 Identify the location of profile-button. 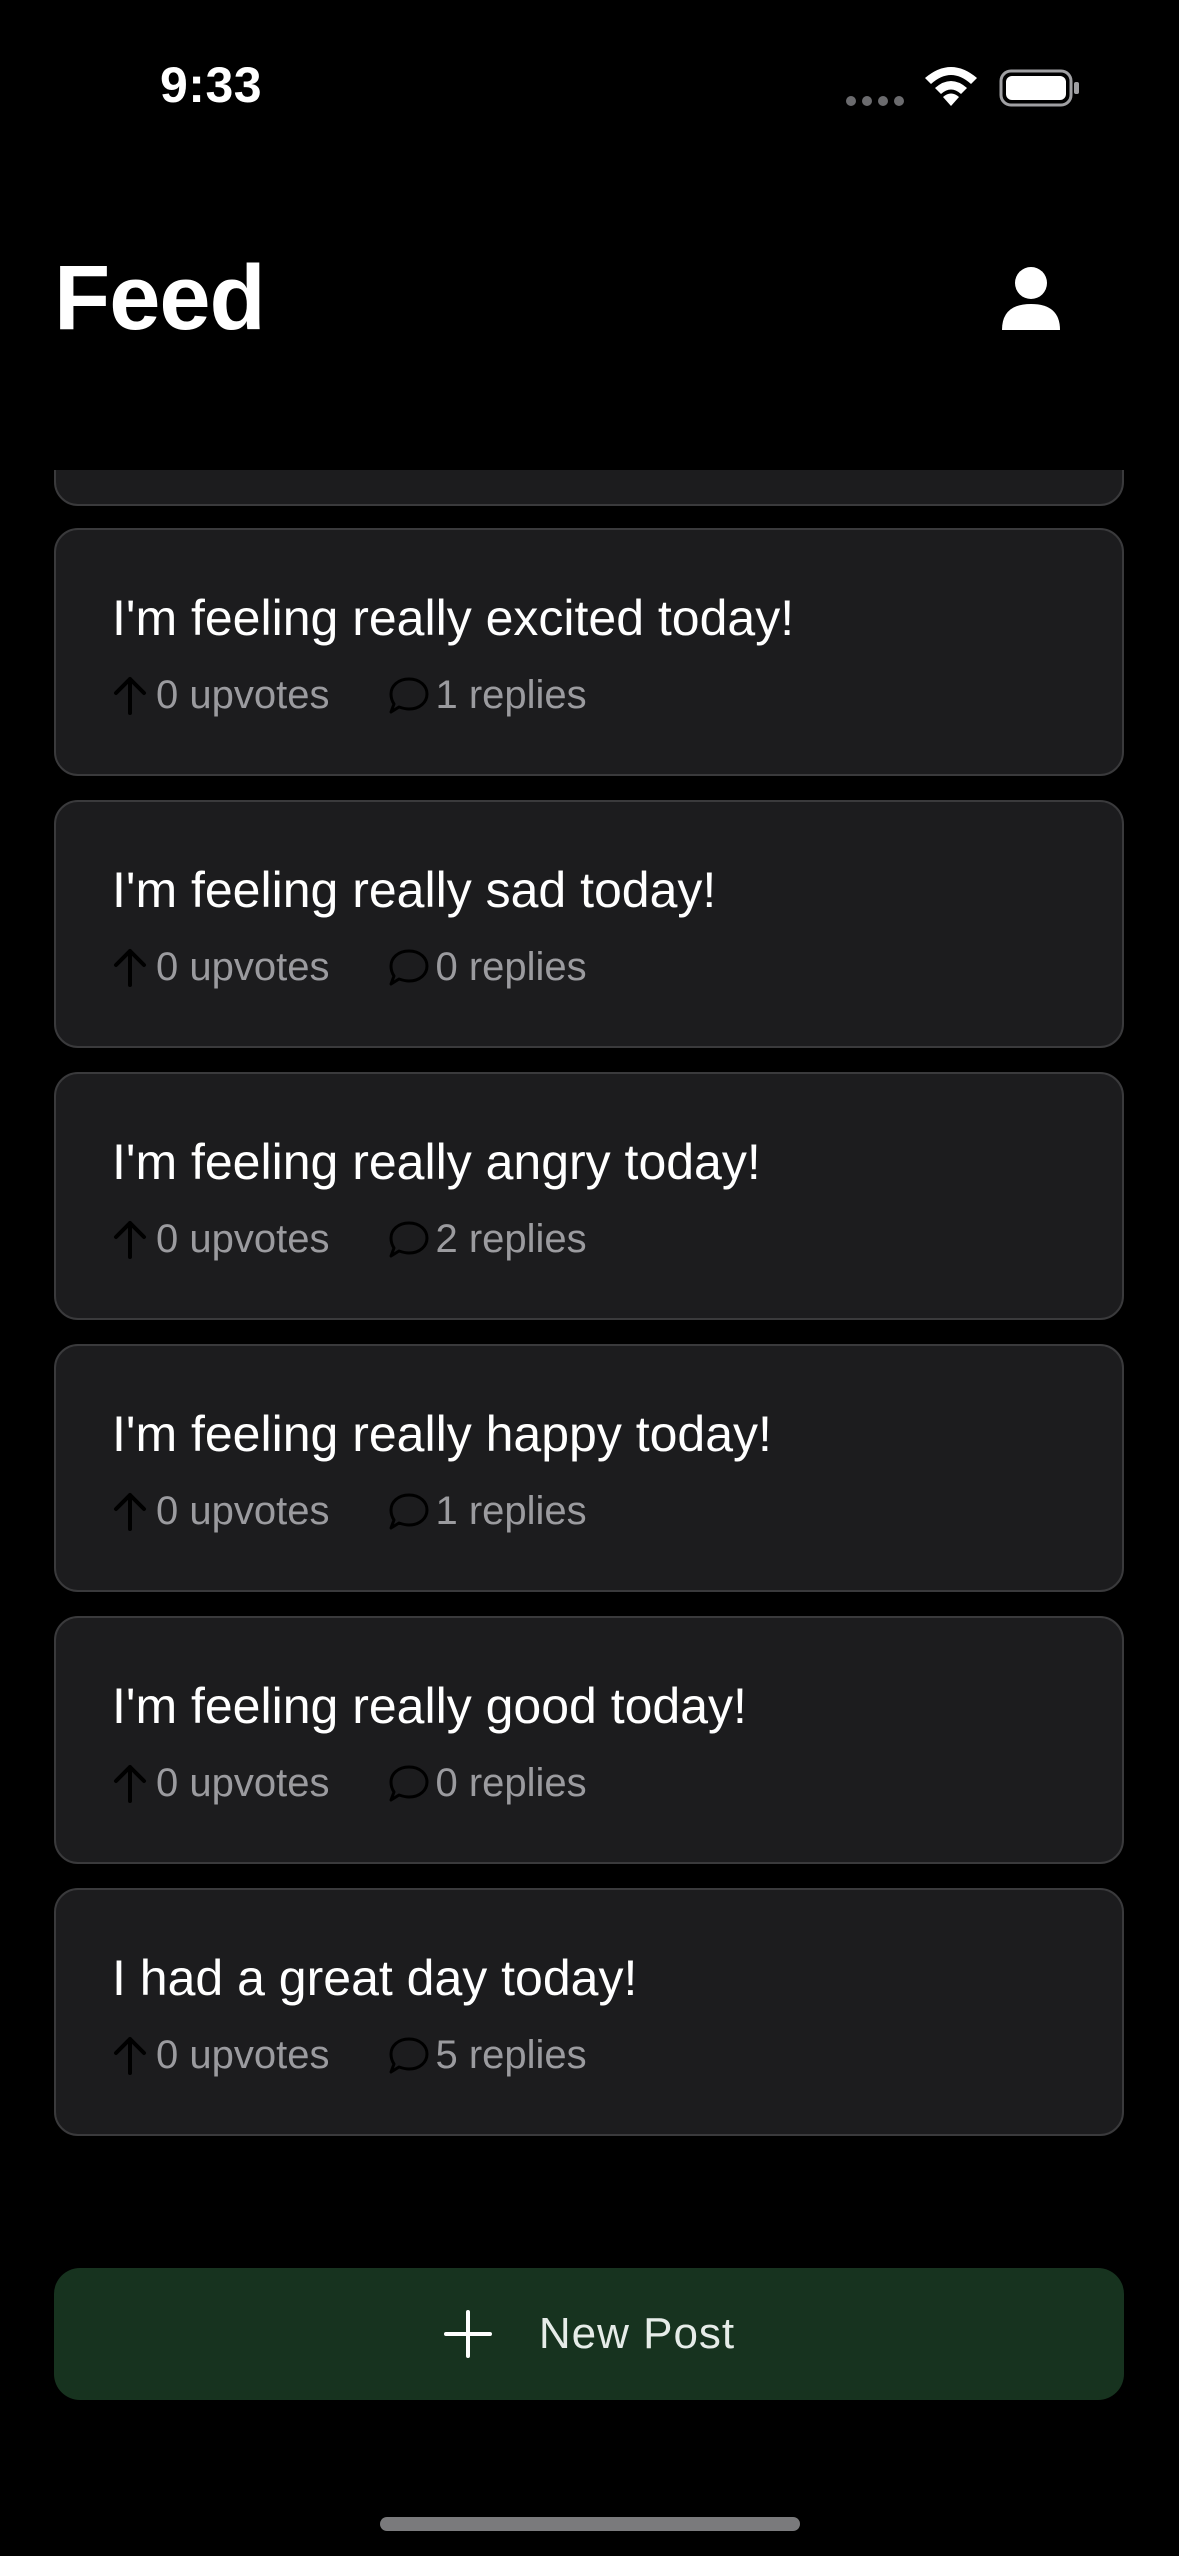
(1031, 299).